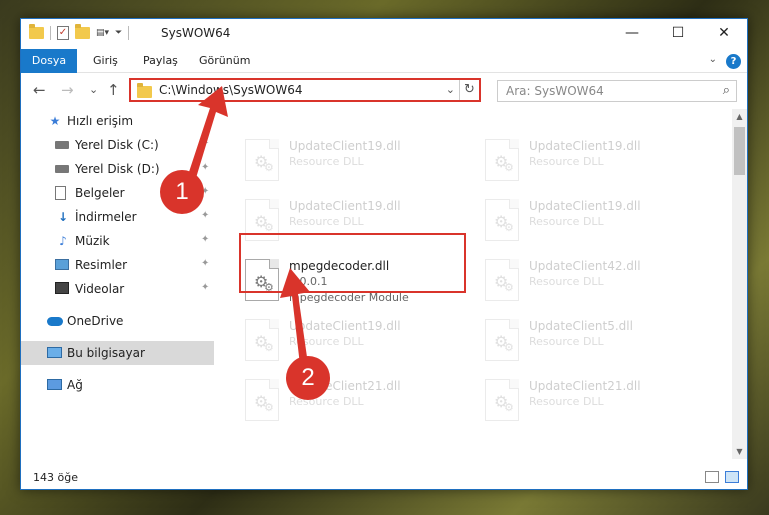 This screenshot has height=515, width=769. What do you see at coordinates (733, 61) in the screenshot?
I see `help-icon: ?` at bounding box center [733, 61].